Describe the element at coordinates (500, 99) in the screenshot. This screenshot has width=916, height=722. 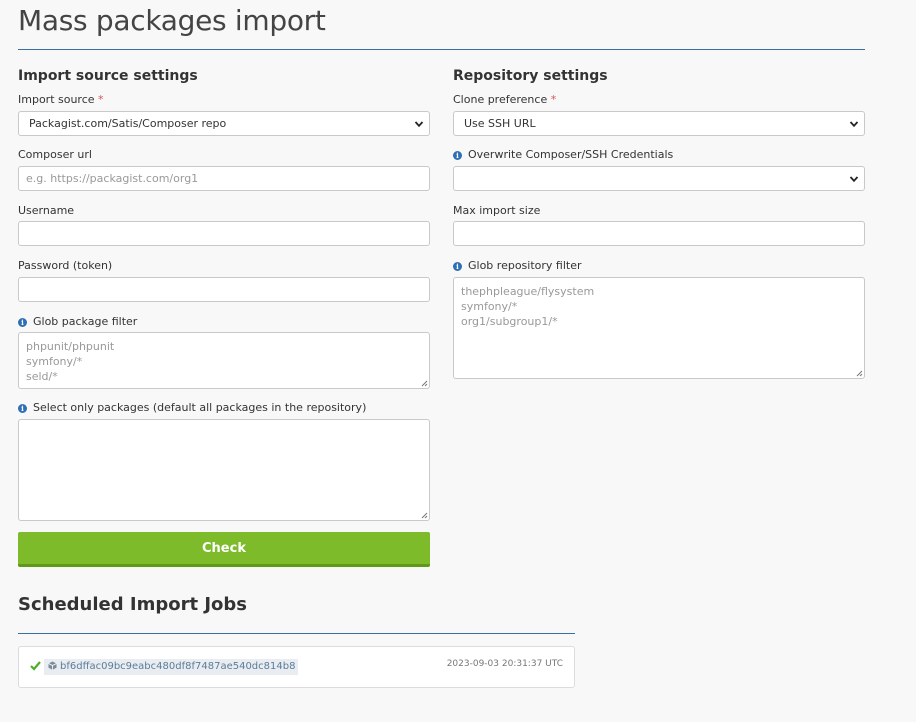
I see `clone-preference-label-text: Clone preference` at that location.